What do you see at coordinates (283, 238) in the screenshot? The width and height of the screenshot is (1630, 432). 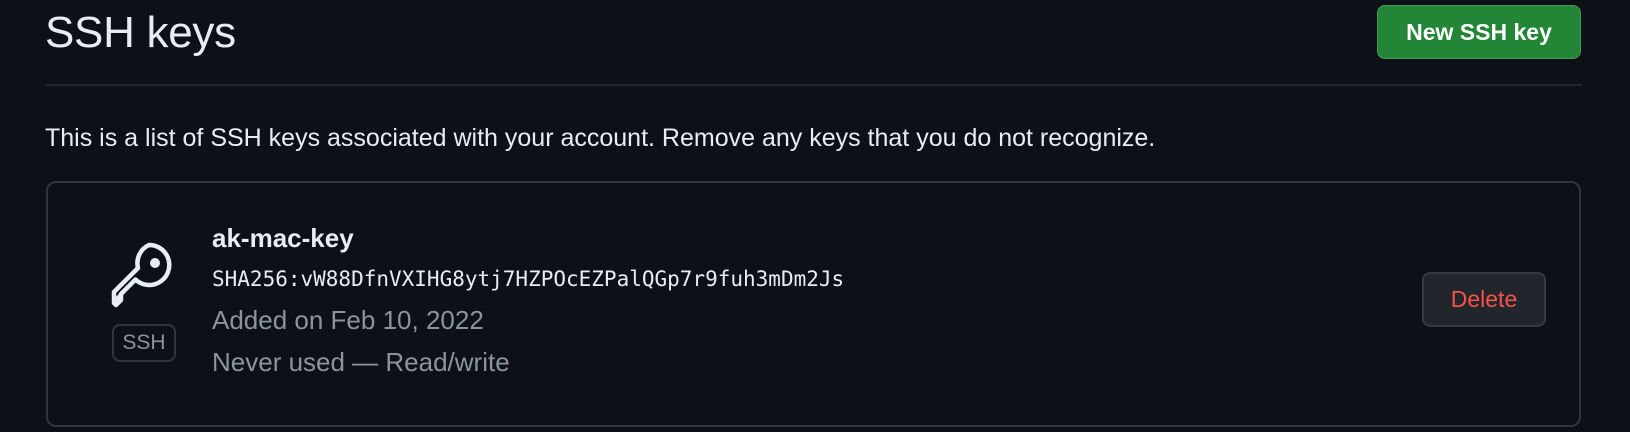 I see `key-title: ak-mac-key` at bounding box center [283, 238].